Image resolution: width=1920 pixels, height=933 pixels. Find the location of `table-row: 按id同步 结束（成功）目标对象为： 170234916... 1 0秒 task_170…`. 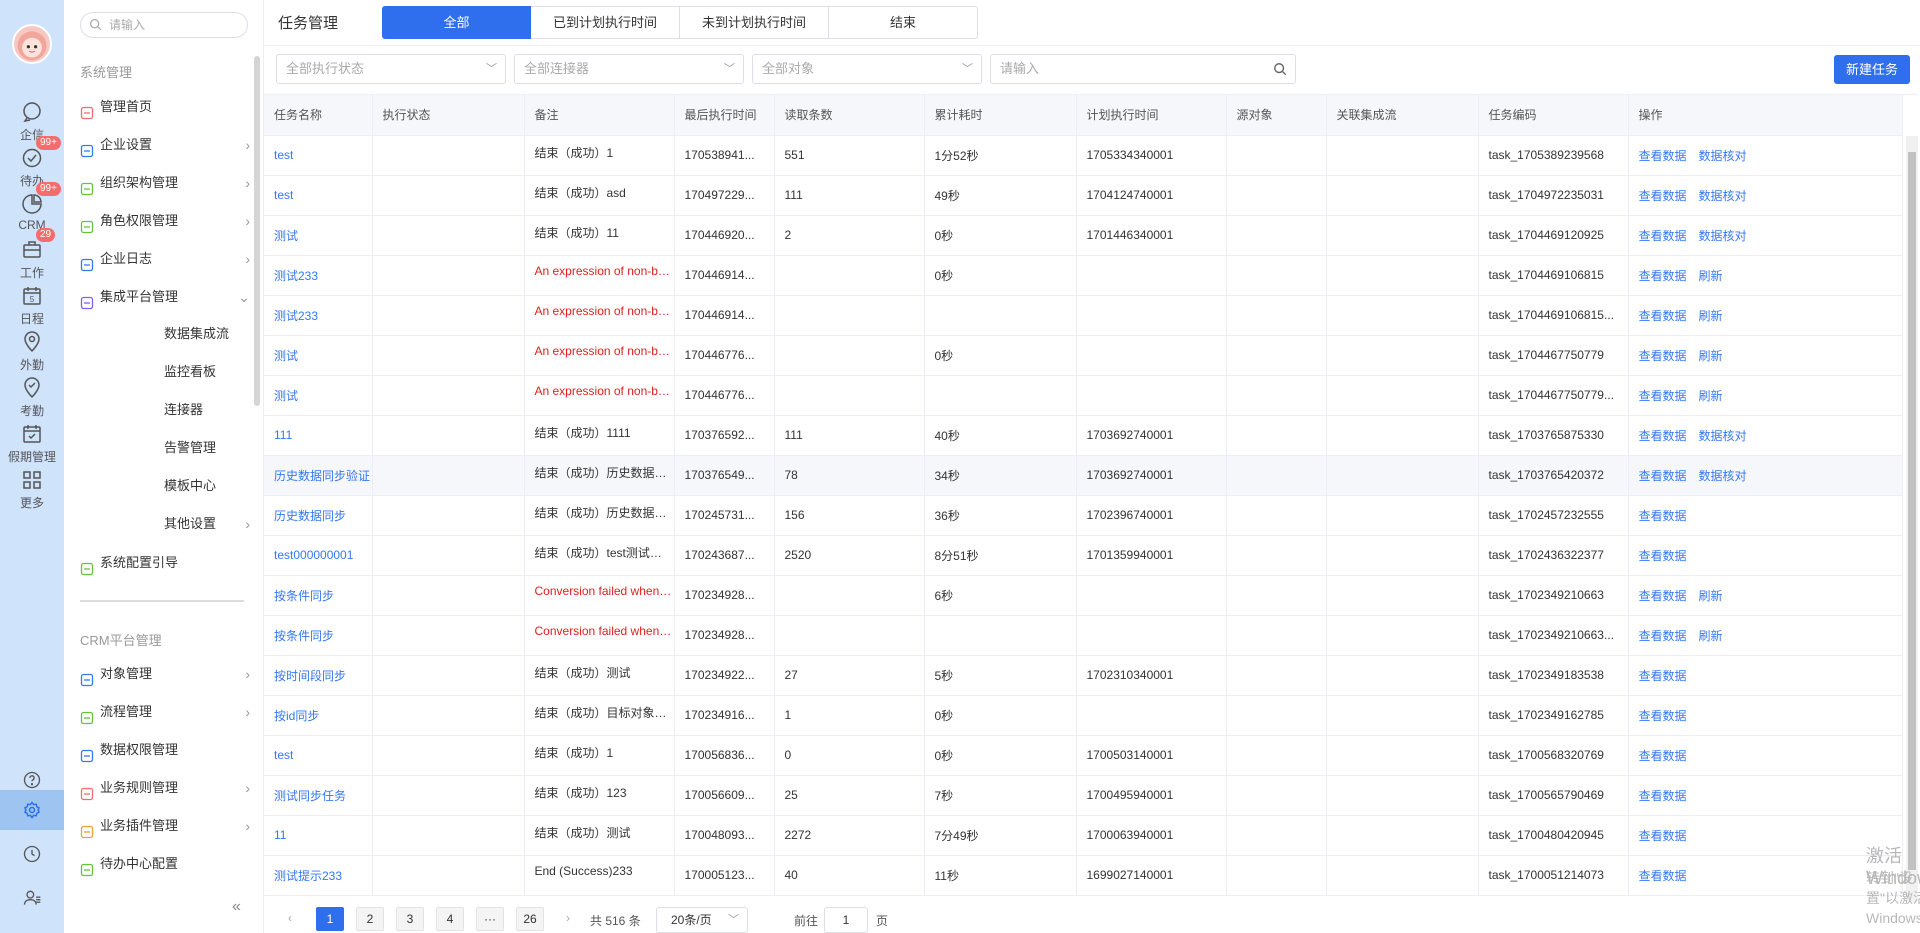

table-row: 按id同步 结束（成功）目标对象为： 170234916... 1 0秒 task_170… is located at coordinates (1083, 715).